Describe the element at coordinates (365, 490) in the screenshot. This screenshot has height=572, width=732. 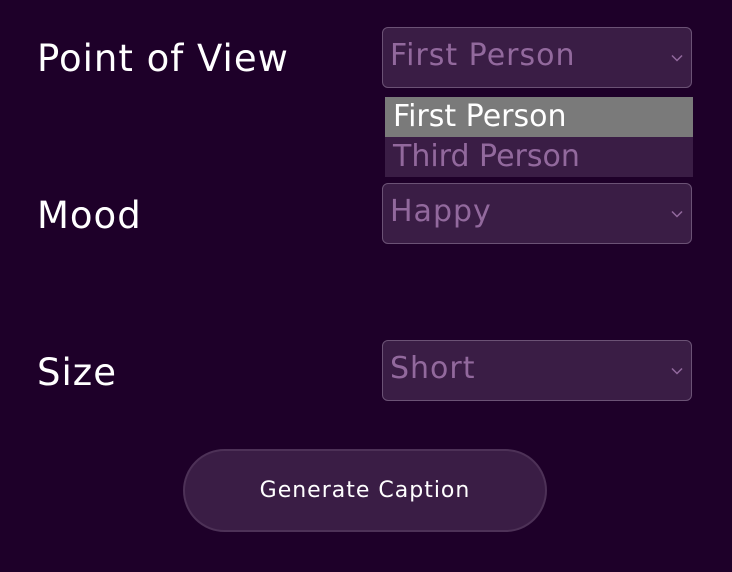
I see `generate-caption-button: Generate Caption` at that location.